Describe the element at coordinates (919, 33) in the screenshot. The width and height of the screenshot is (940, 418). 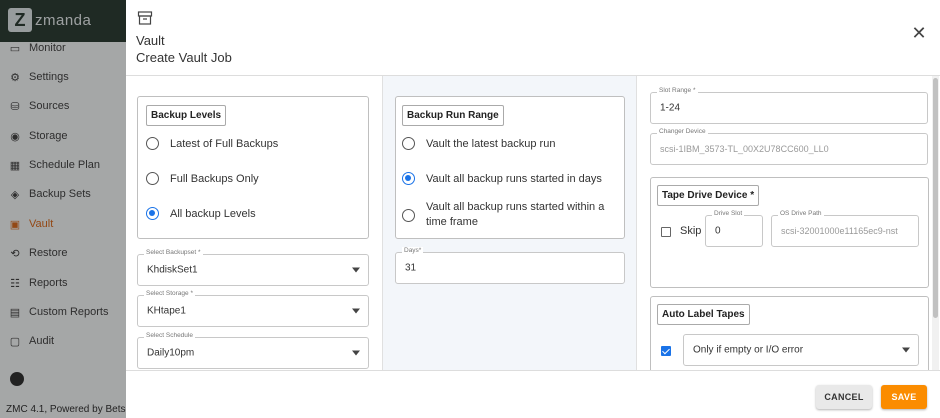
I see `close-icon: ✕` at that location.